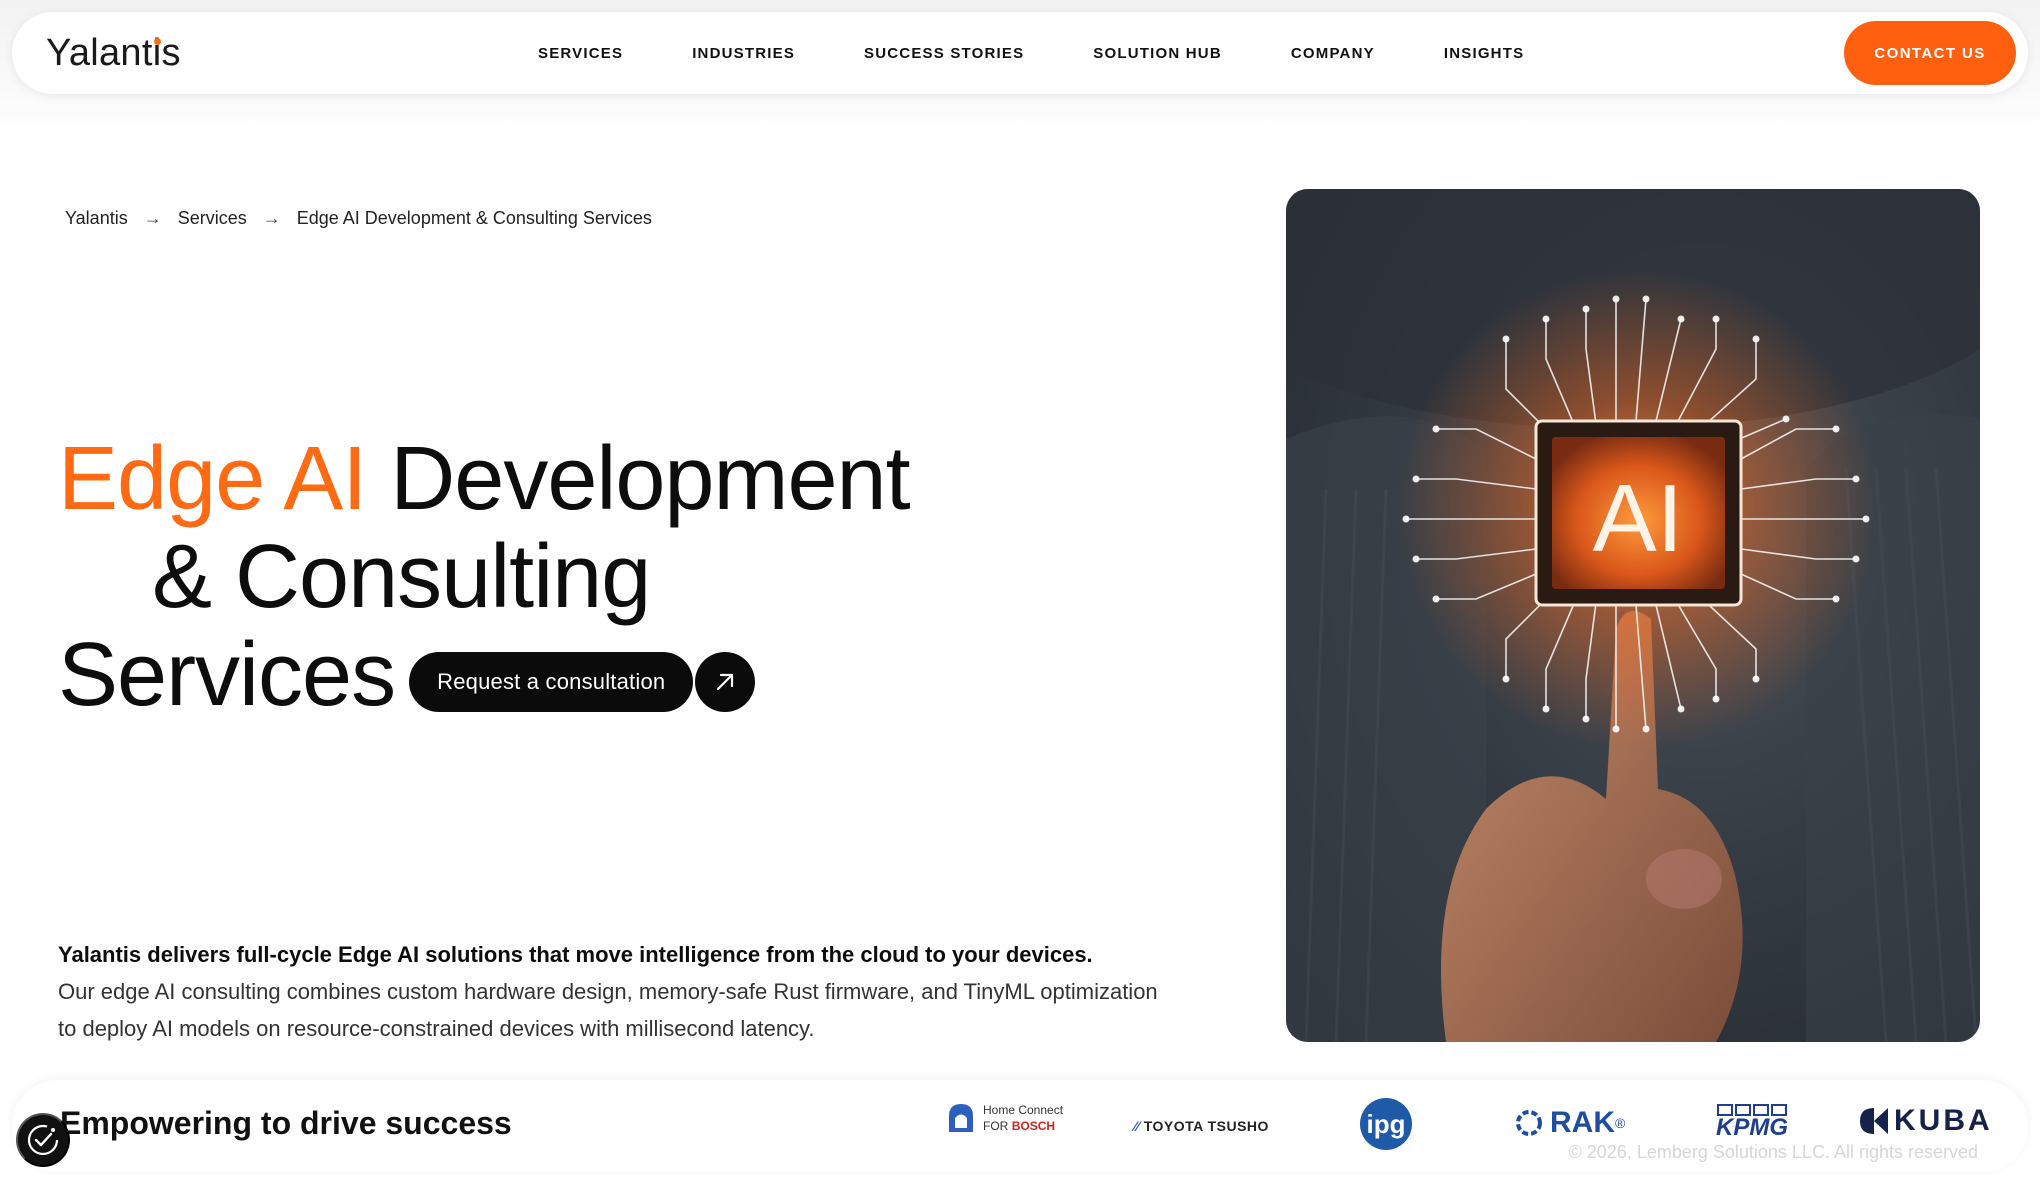 This screenshot has height=1178, width=2040. I want to click on nav-item-insights: INSIGHTS, so click(1484, 53).